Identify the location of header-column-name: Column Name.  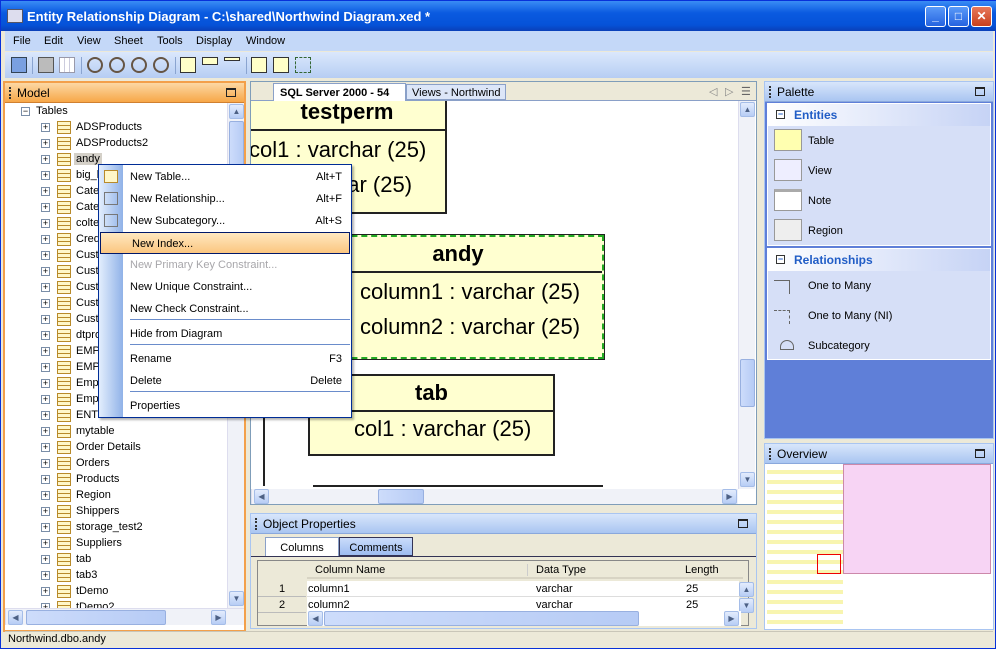
(350, 570).